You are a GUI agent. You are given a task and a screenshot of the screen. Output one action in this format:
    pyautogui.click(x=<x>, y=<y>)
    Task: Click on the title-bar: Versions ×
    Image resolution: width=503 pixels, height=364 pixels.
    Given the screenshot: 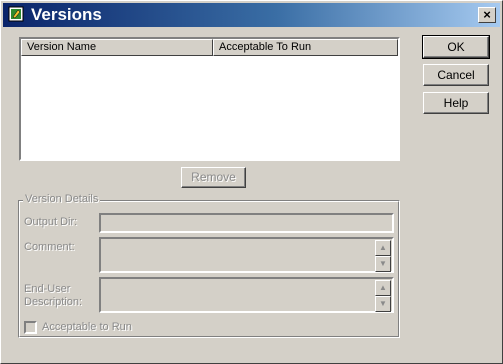 What is the action you would take?
    pyautogui.click(x=251, y=15)
    